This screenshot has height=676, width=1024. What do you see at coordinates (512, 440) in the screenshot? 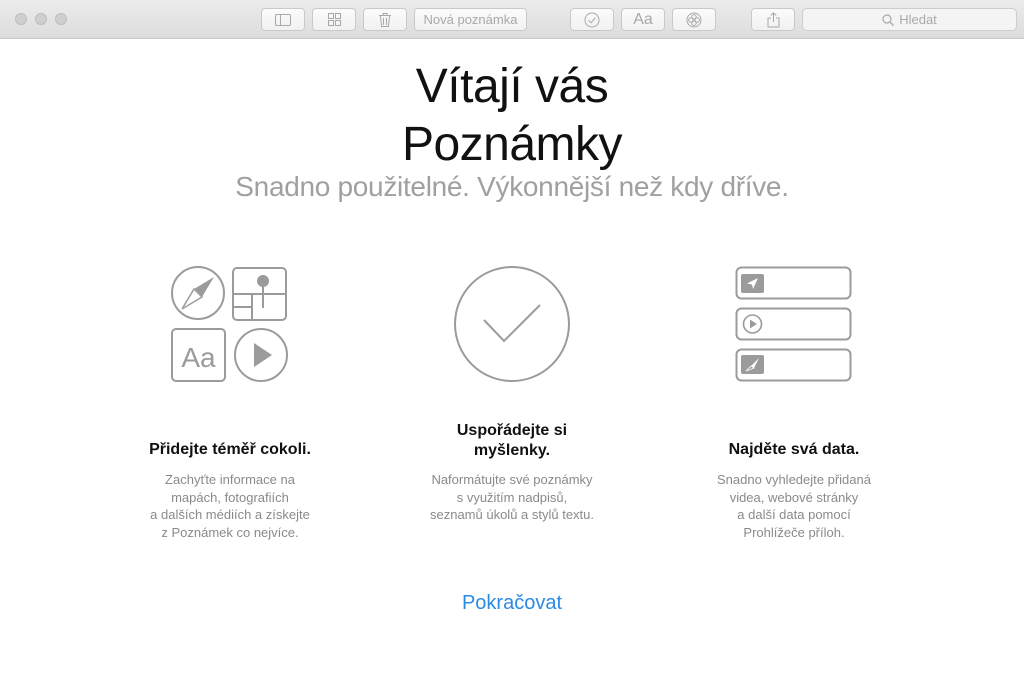
I see `feature-organize-heading: Uspořádejte si myšlenky.` at bounding box center [512, 440].